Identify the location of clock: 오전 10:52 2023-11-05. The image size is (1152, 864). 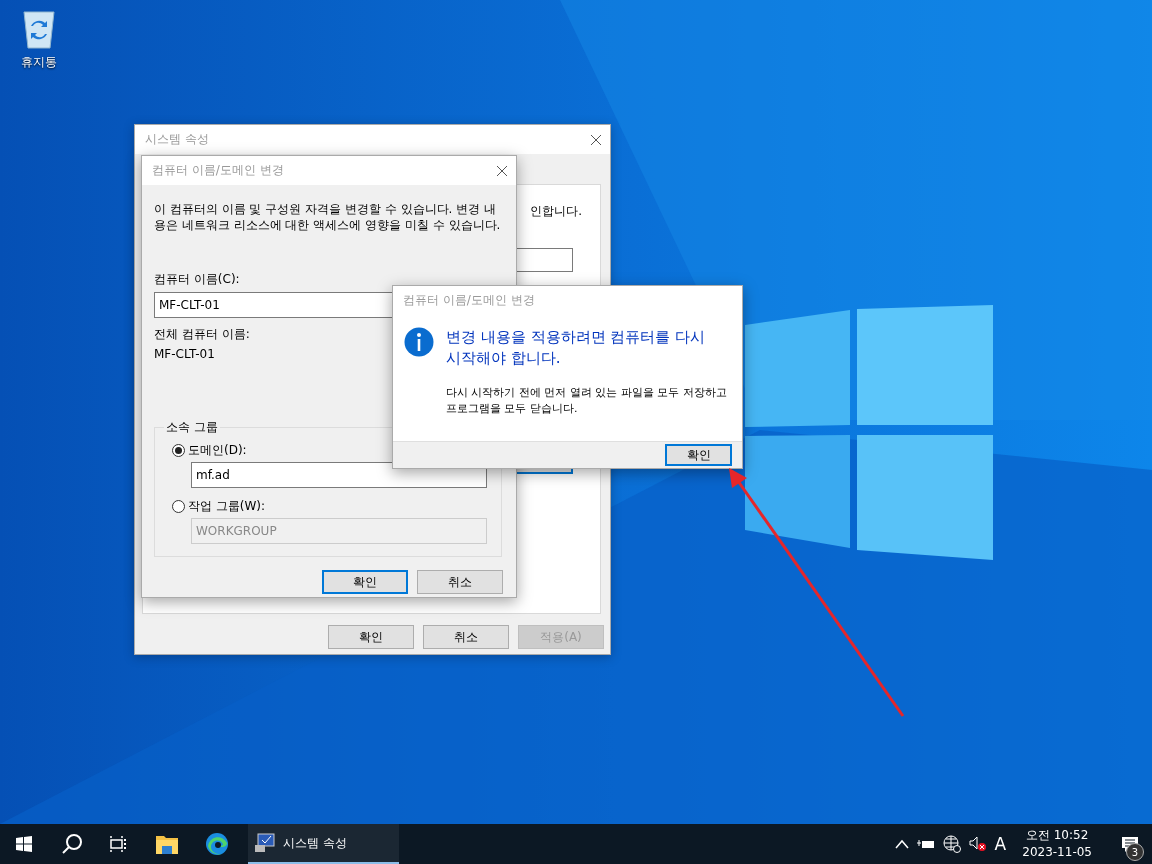
(1057, 844).